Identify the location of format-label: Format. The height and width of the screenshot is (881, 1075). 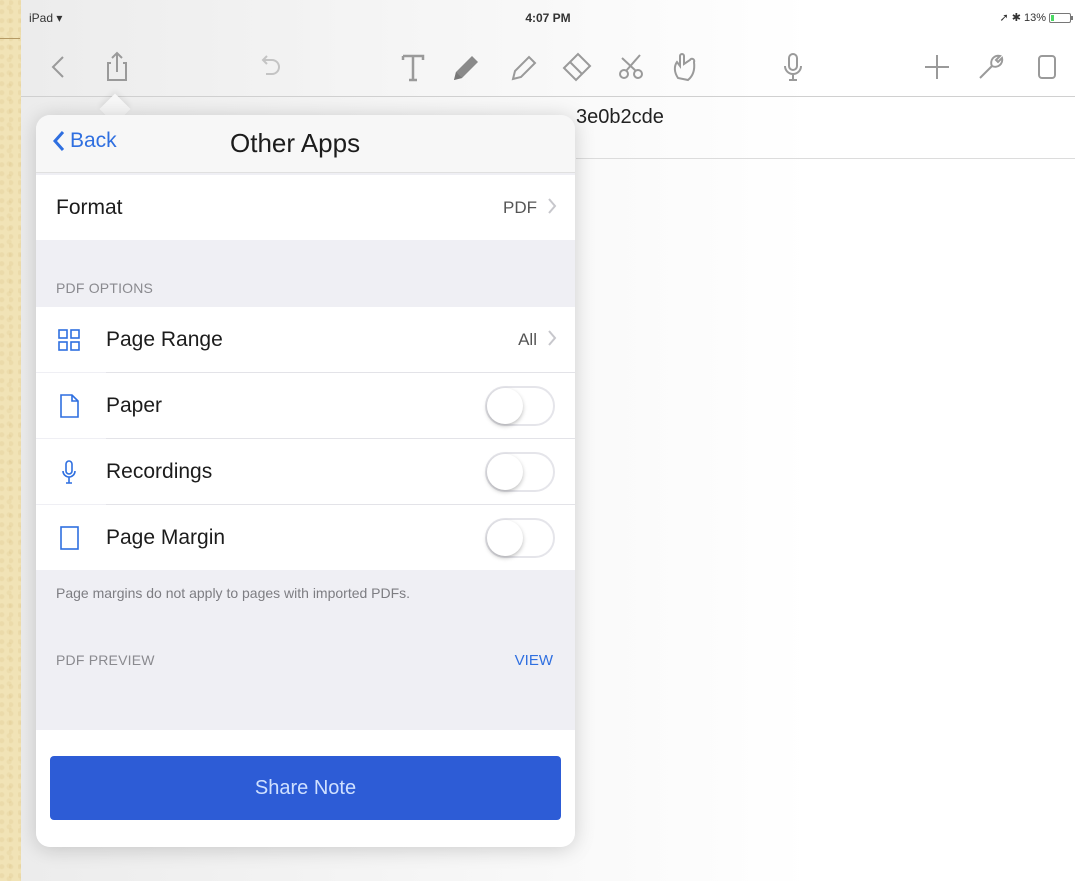
(89, 207).